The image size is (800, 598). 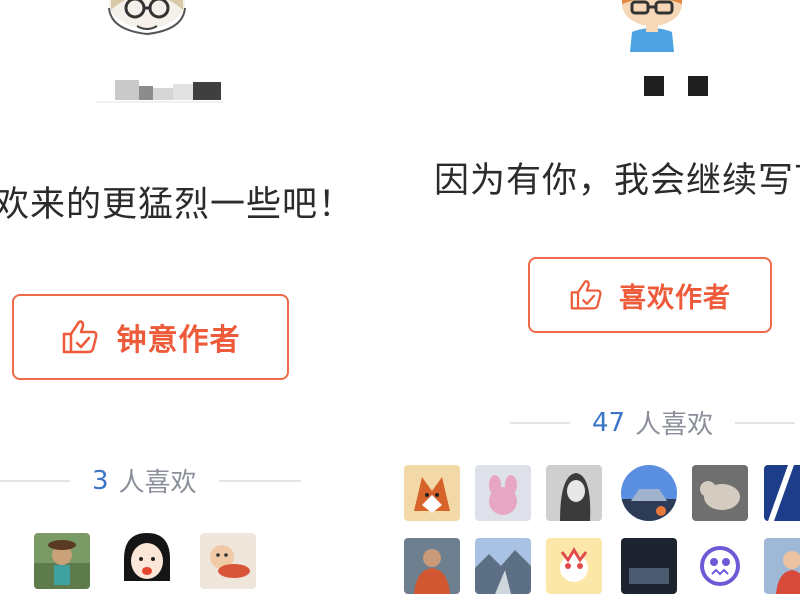 What do you see at coordinates (503, 566) in the screenshot?
I see `liker-avatar-landscape` at bounding box center [503, 566].